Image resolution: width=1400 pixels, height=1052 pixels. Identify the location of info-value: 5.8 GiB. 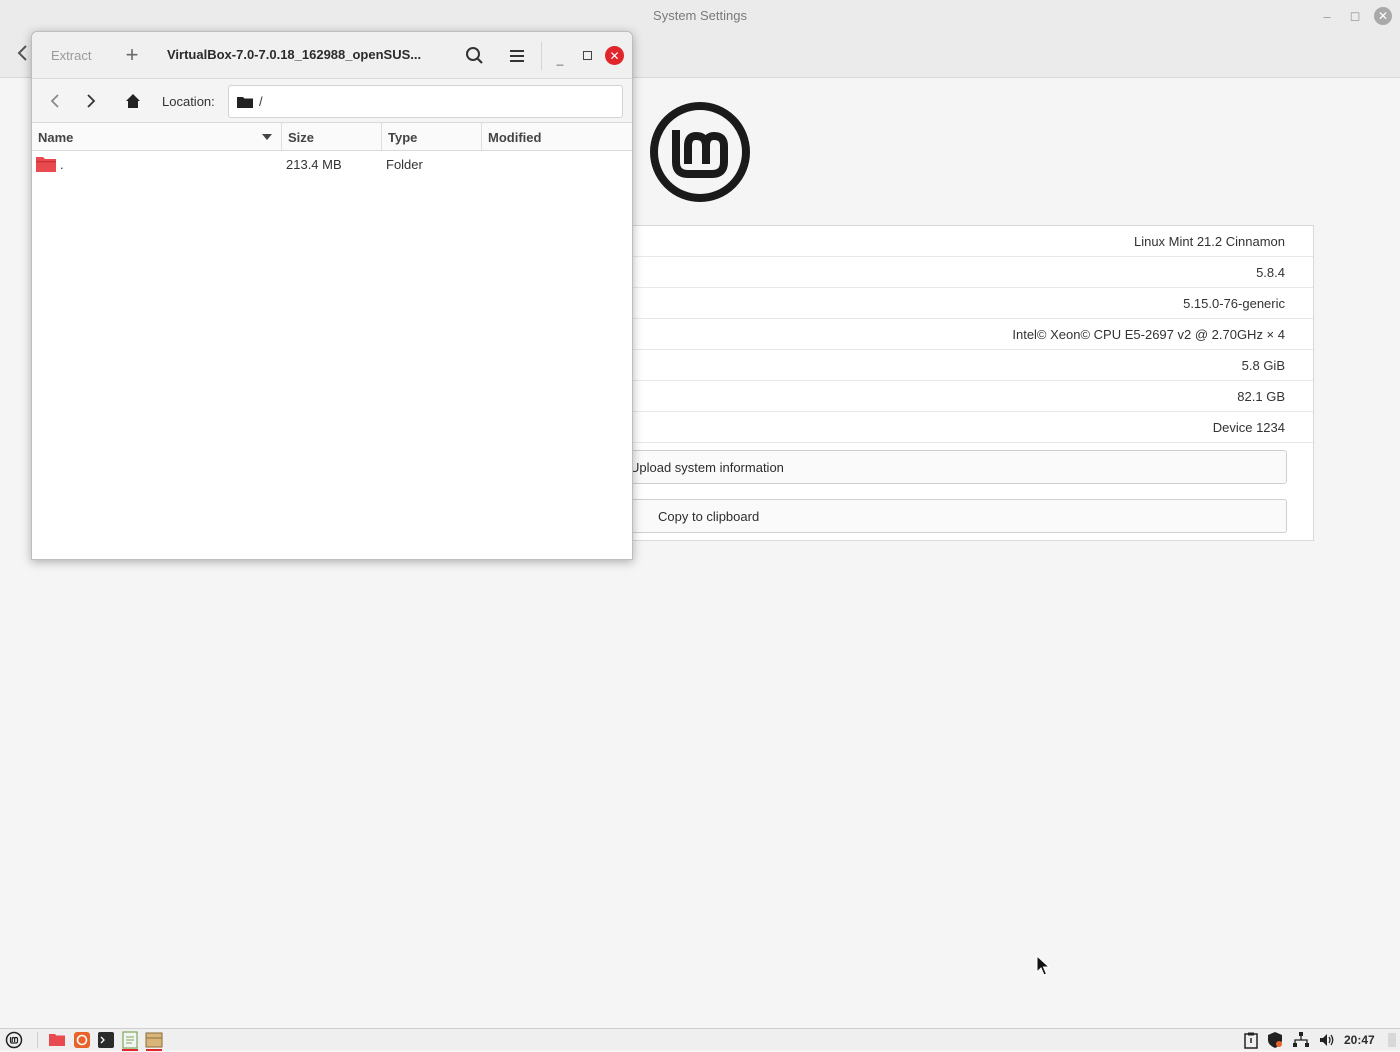
(1263, 365).